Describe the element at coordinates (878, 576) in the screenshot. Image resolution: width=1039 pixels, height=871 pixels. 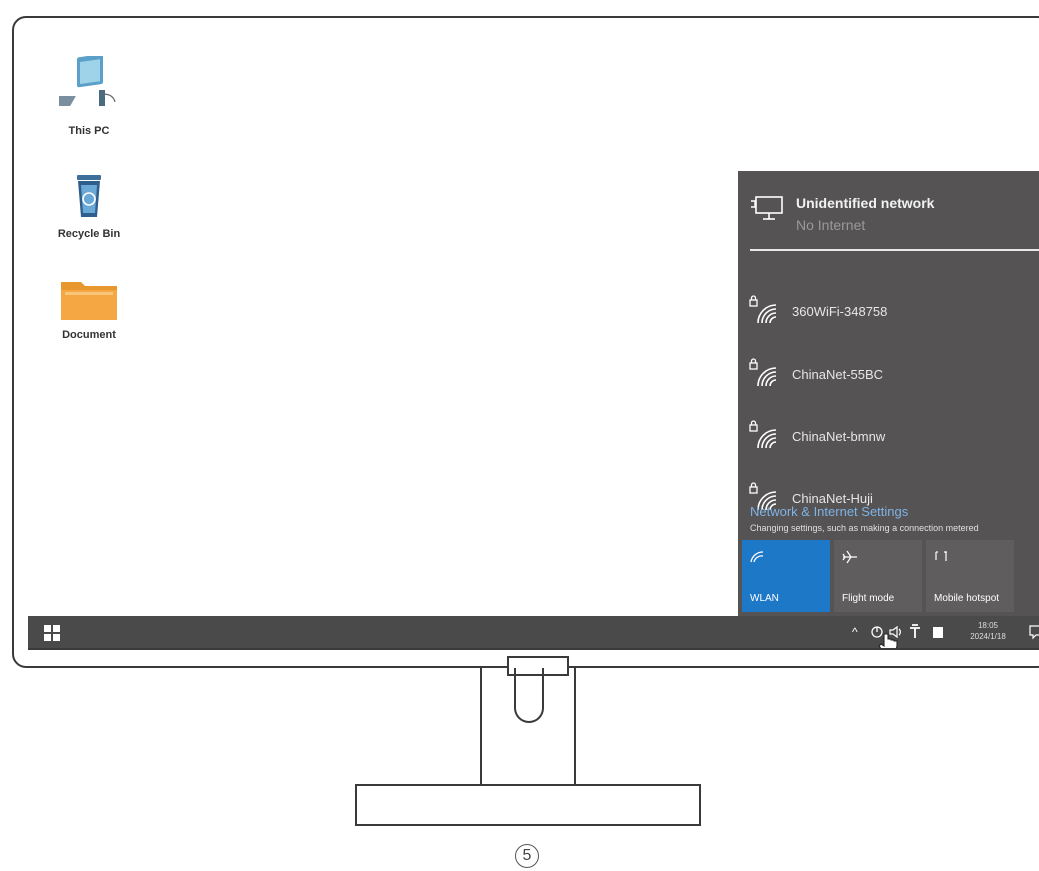
I see `tile-flight-mode: Flight mode` at that location.